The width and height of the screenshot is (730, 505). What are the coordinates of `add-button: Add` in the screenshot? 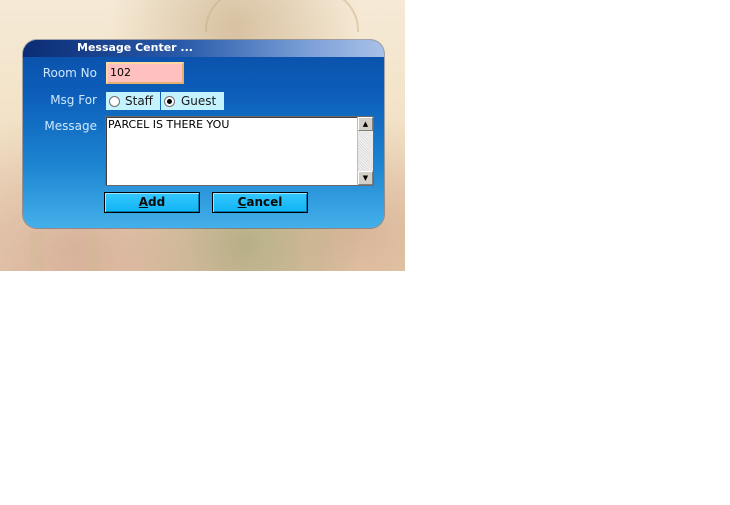 It's located at (152, 202).